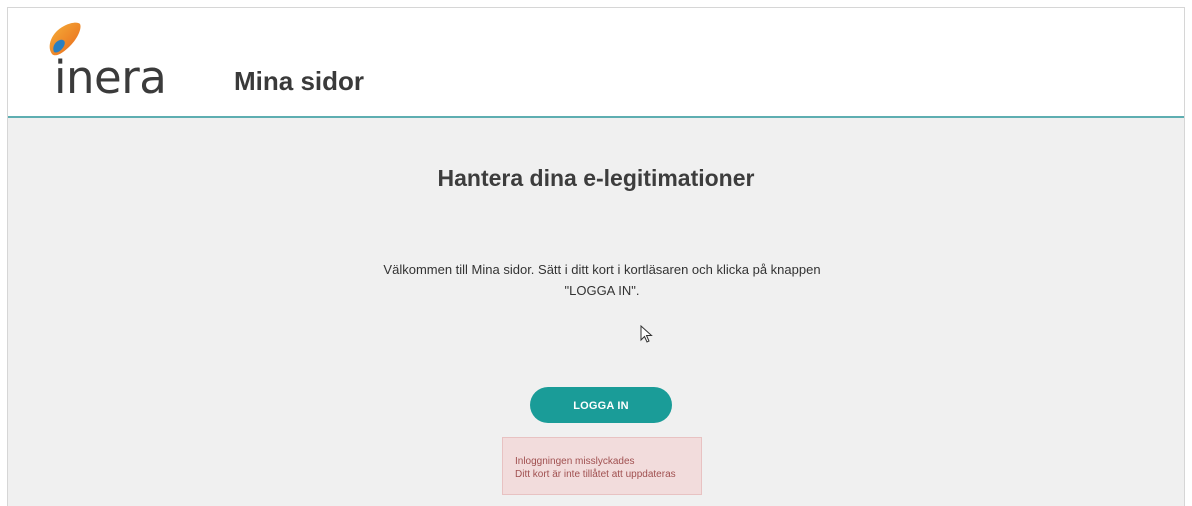 The image size is (1192, 506). What do you see at coordinates (602, 290) in the screenshot?
I see `intro-line-2: "LOGGA IN".` at bounding box center [602, 290].